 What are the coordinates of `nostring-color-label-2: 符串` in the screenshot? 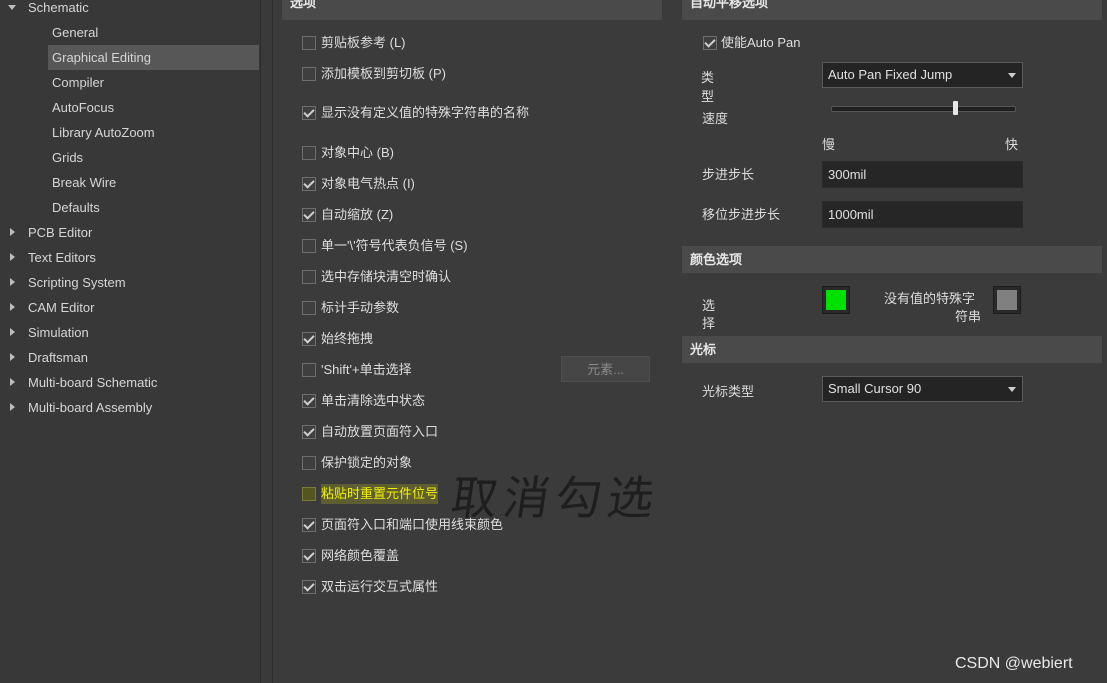 It's located at (968, 316).